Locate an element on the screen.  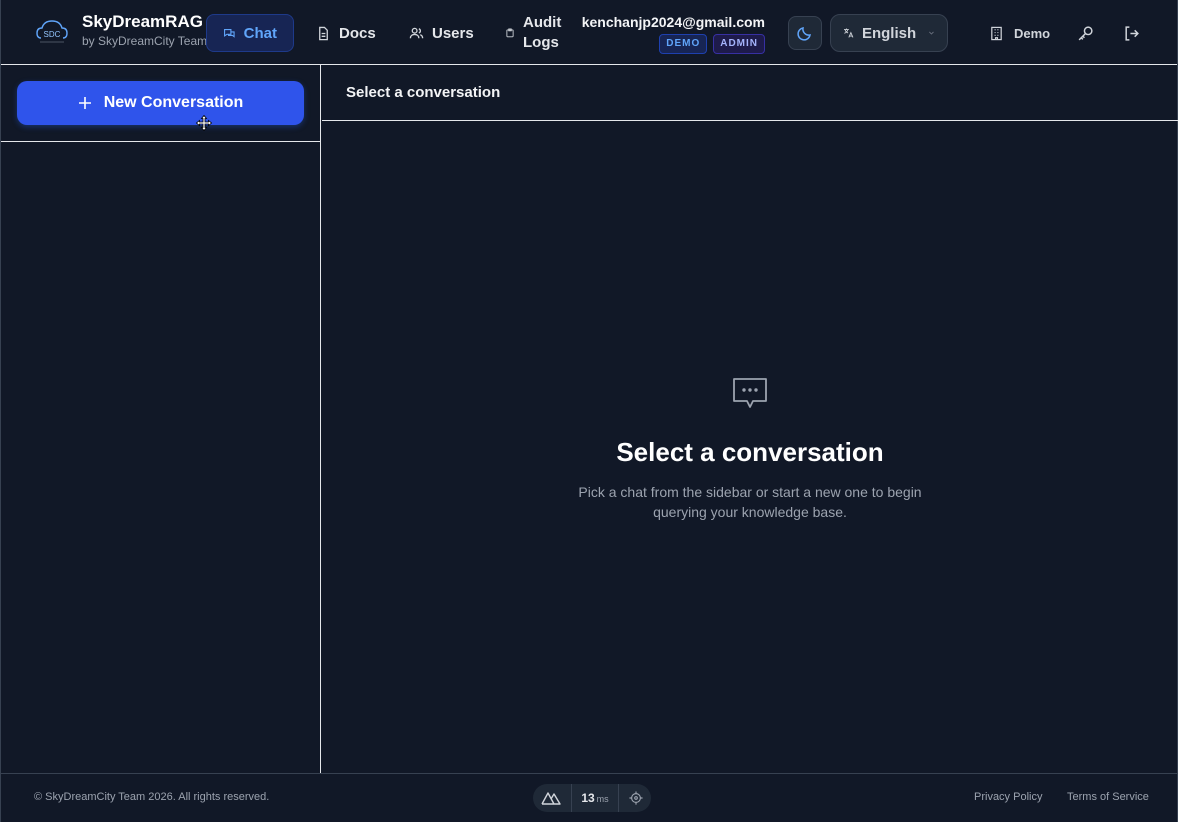
admin-badge: ADMIN is located at coordinates (739, 44).